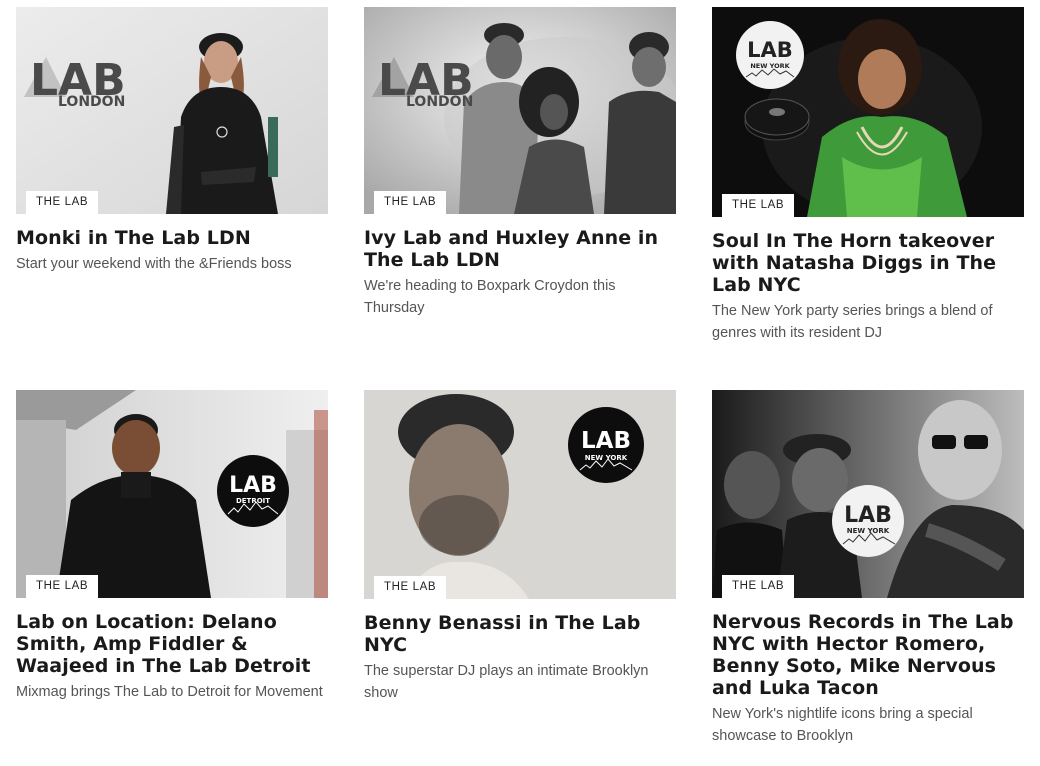  I want to click on photo-nervous-records: LAB NEW YORK, so click(868, 494).